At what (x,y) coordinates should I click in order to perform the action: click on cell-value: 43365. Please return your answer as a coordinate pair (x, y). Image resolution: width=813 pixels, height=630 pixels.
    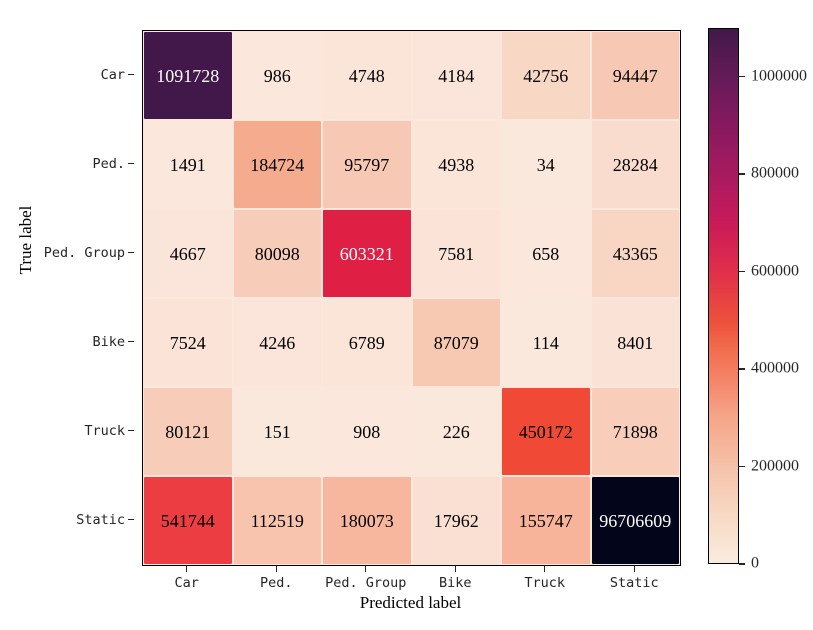
    Looking at the image, I should click on (635, 253).